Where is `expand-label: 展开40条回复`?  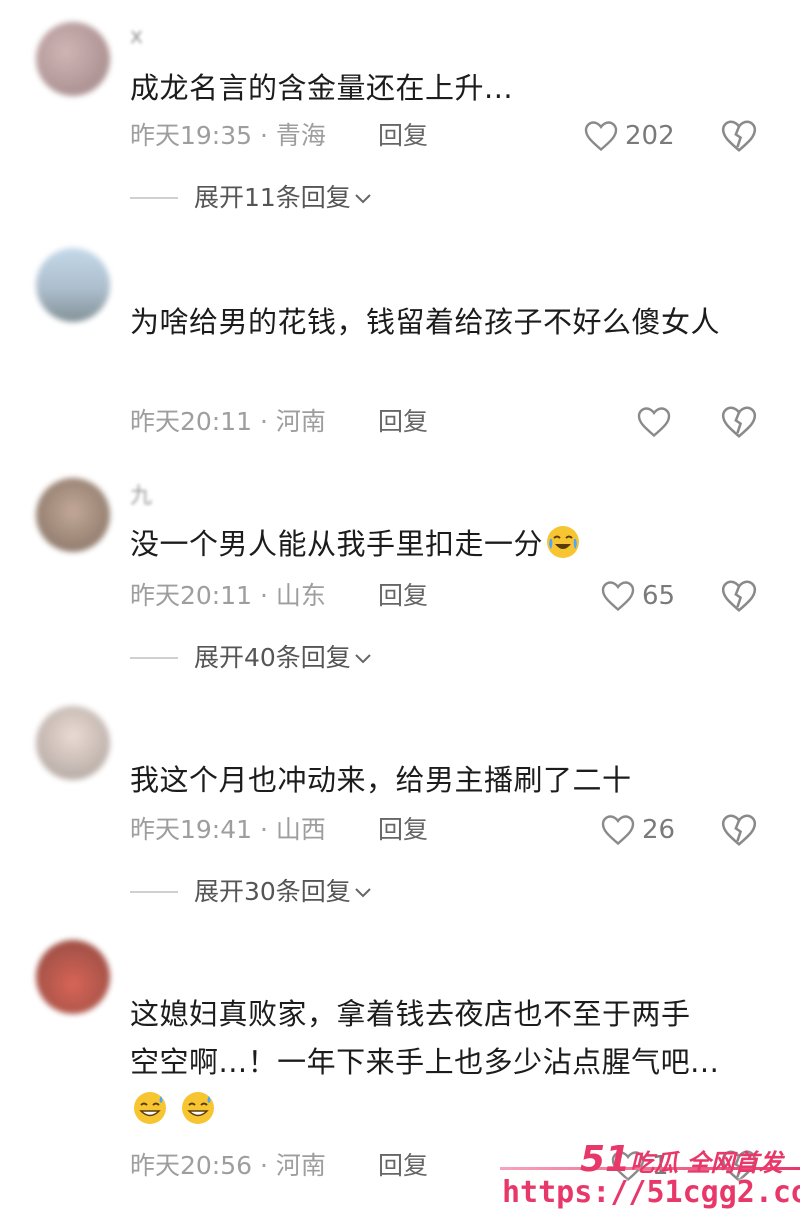
expand-label: 展开40条回复 is located at coordinates (272, 657).